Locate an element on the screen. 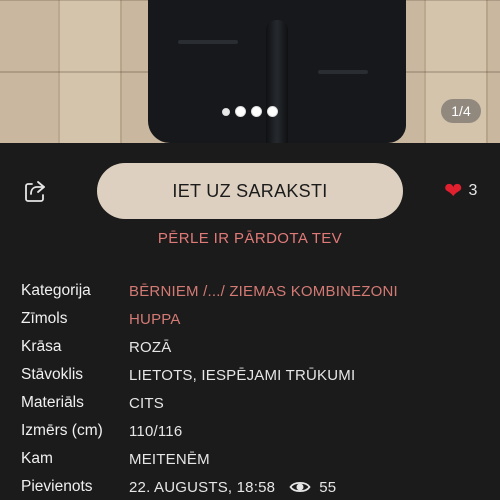 Image resolution: width=500 pixels, height=500 pixels. favorite-count: 3 is located at coordinates (473, 190).